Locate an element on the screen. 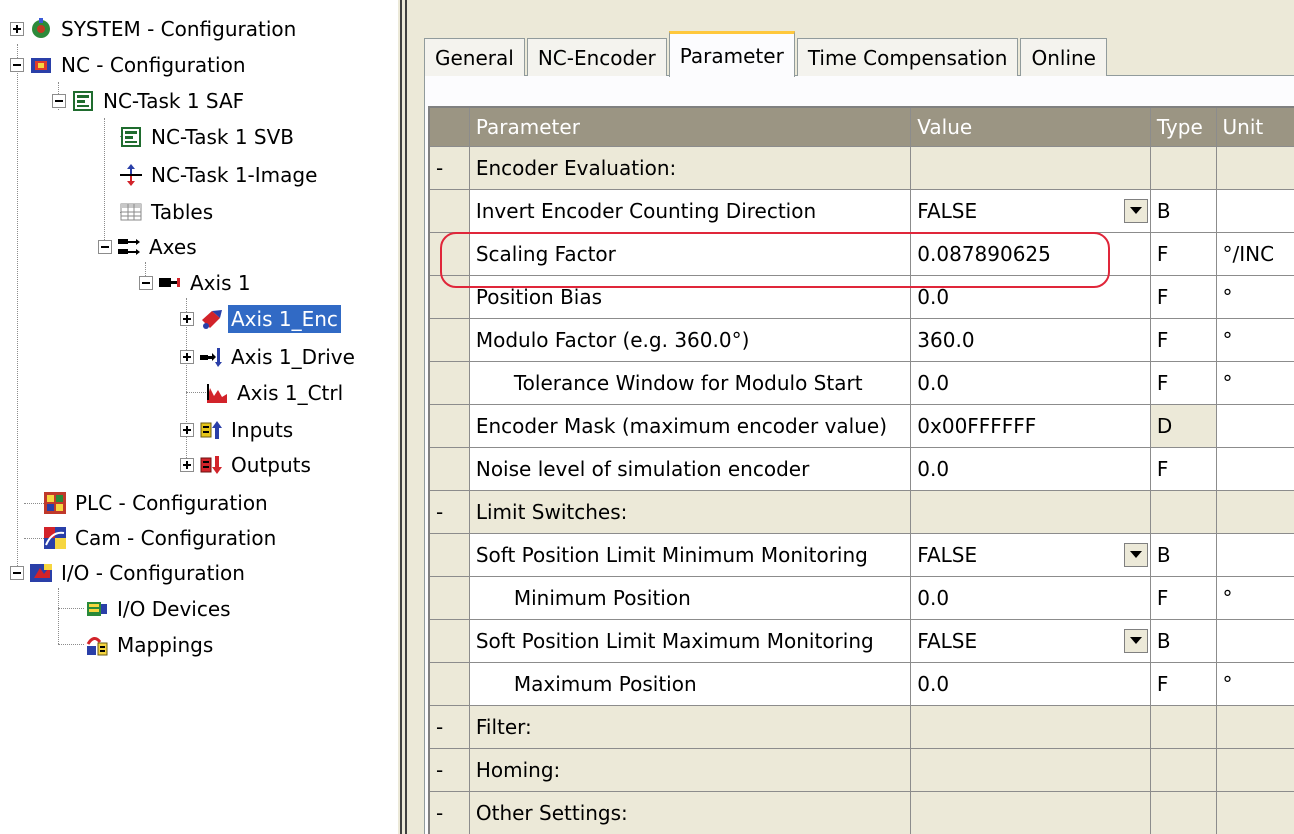 The image size is (1294, 834). header-value: Value is located at coordinates (1030, 127).